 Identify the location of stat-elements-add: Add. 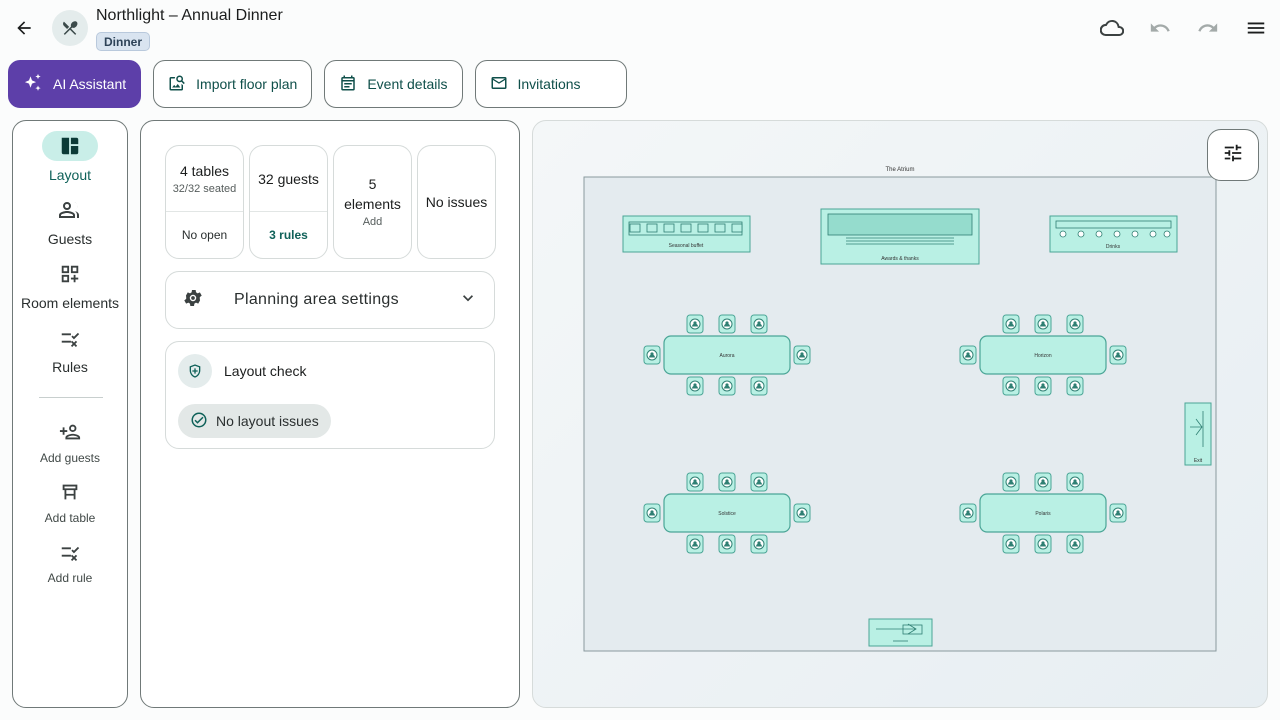
(373, 222).